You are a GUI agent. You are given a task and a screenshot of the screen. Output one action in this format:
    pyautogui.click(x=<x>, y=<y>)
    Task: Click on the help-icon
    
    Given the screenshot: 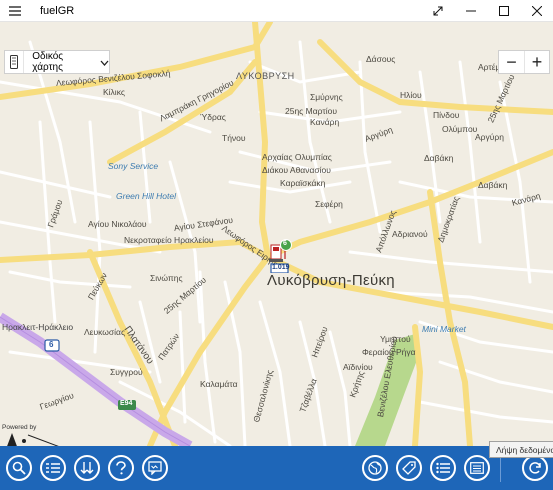 What is the action you would take?
    pyautogui.click(x=121, y=468)
    